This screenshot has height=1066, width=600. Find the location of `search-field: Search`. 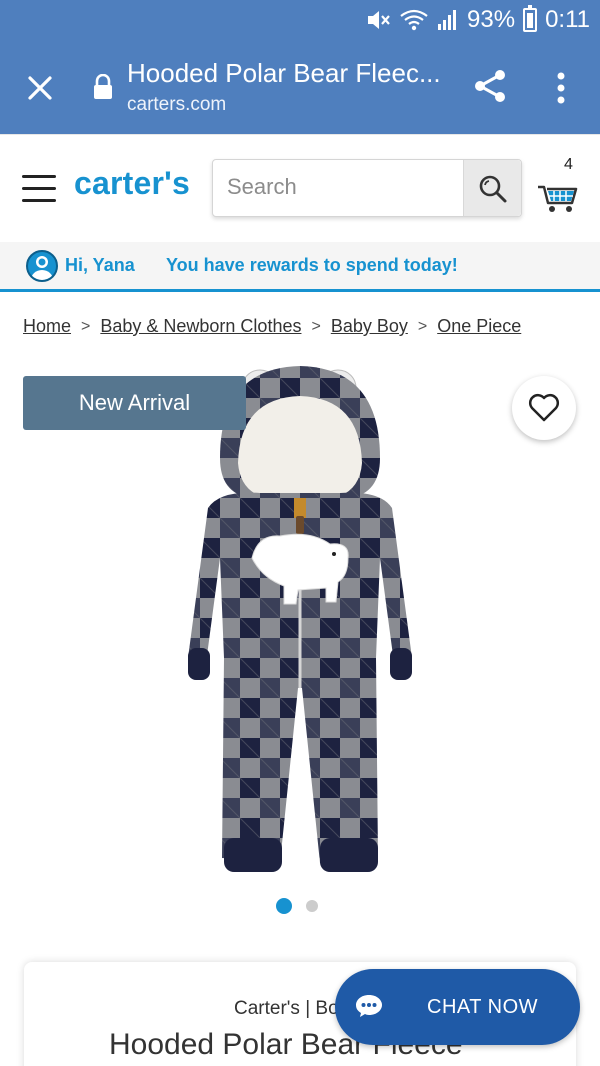

search-field: Search is located at coordinates (367, 188).